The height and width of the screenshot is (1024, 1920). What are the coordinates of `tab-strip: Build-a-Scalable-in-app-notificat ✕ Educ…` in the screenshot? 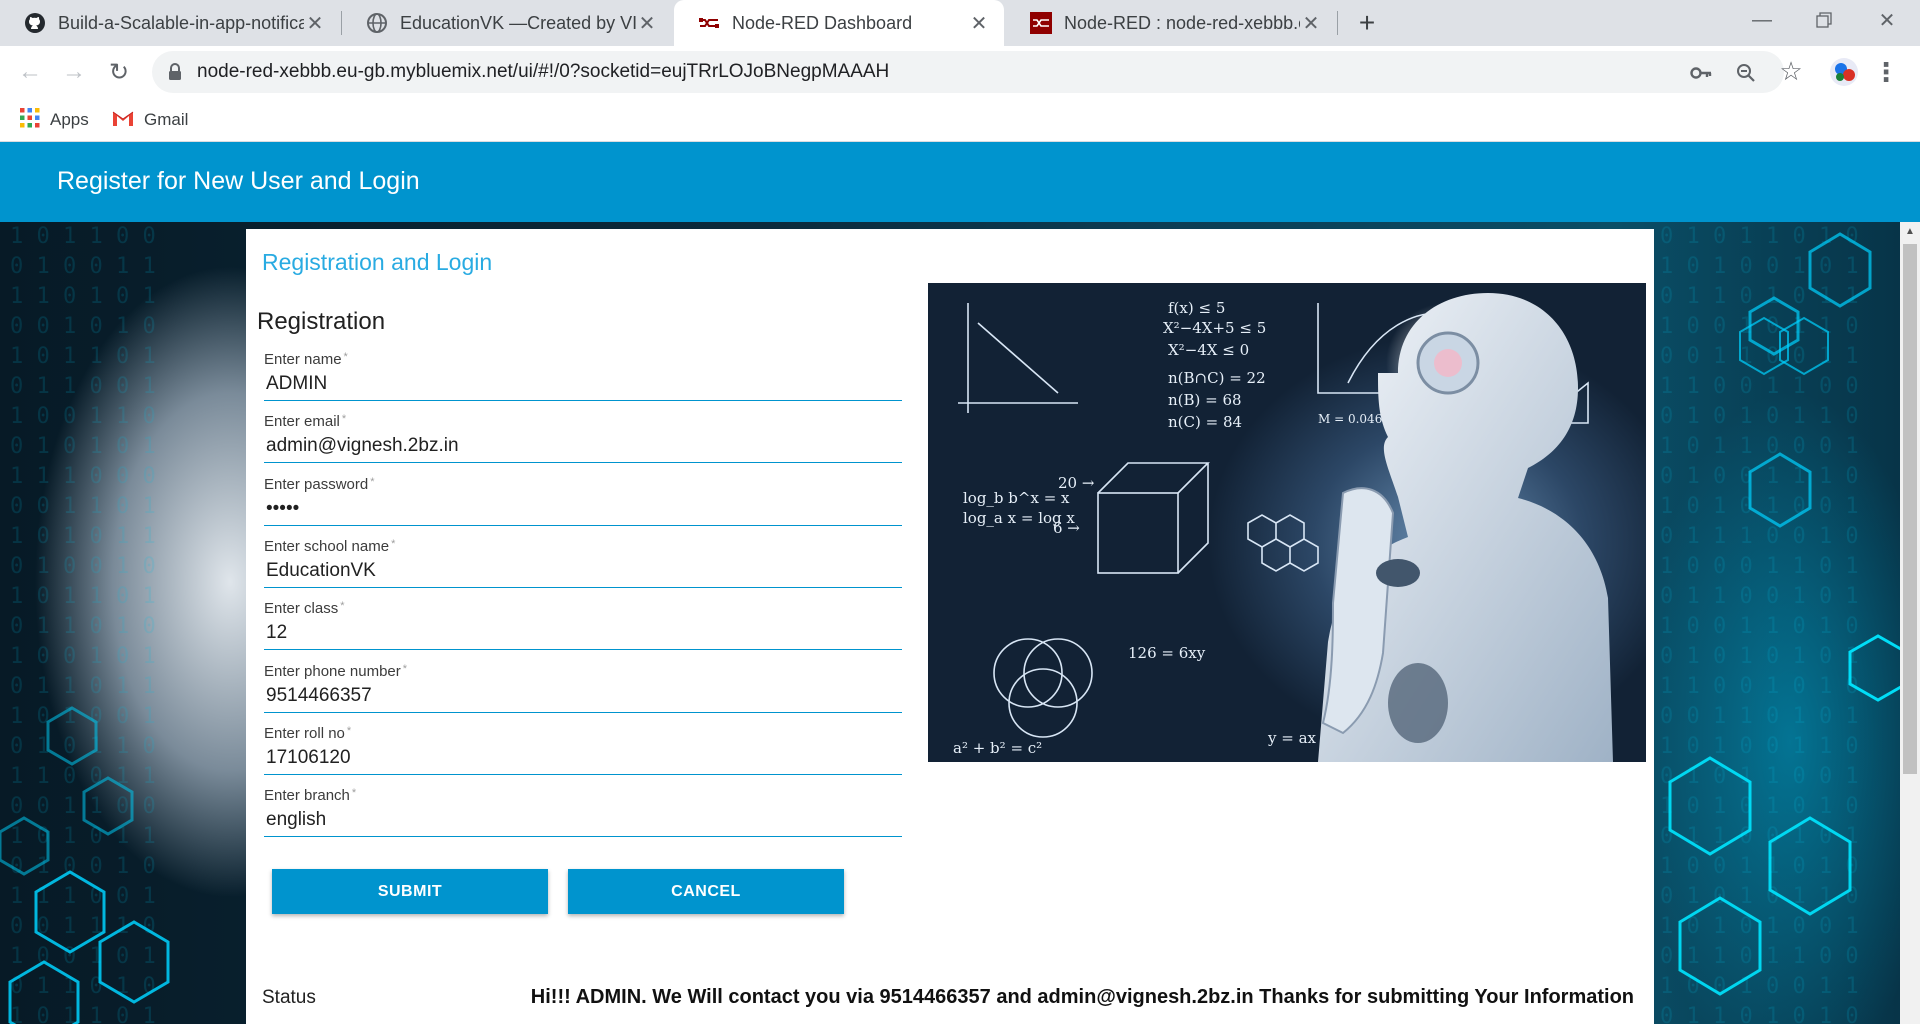 It's located at (960, 23).